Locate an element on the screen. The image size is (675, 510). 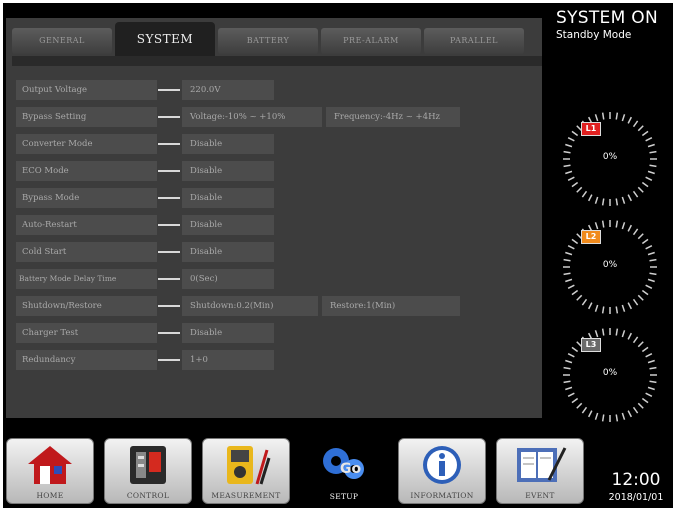
clock: 12:00 2018/01/01 is located at coordinates (636, 486).